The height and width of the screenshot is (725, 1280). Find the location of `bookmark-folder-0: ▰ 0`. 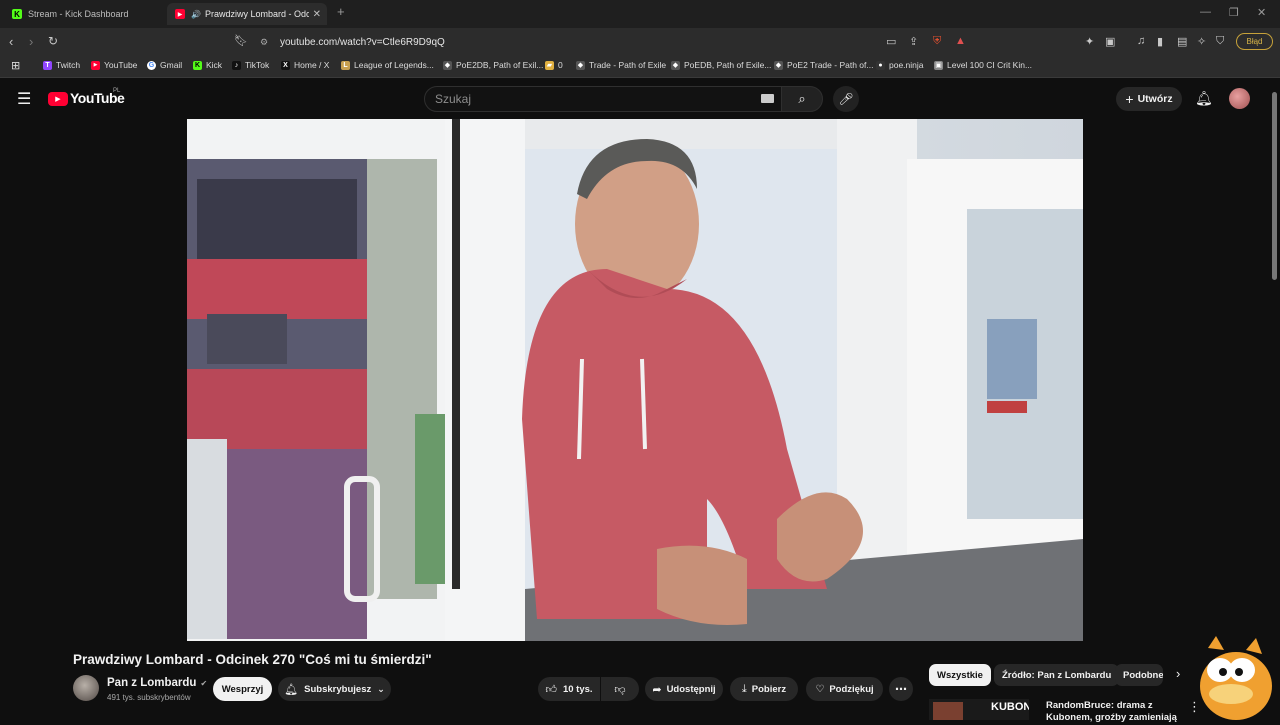

bookmark-folder-0: ▰ 0 is located at coordinates (554, 65).